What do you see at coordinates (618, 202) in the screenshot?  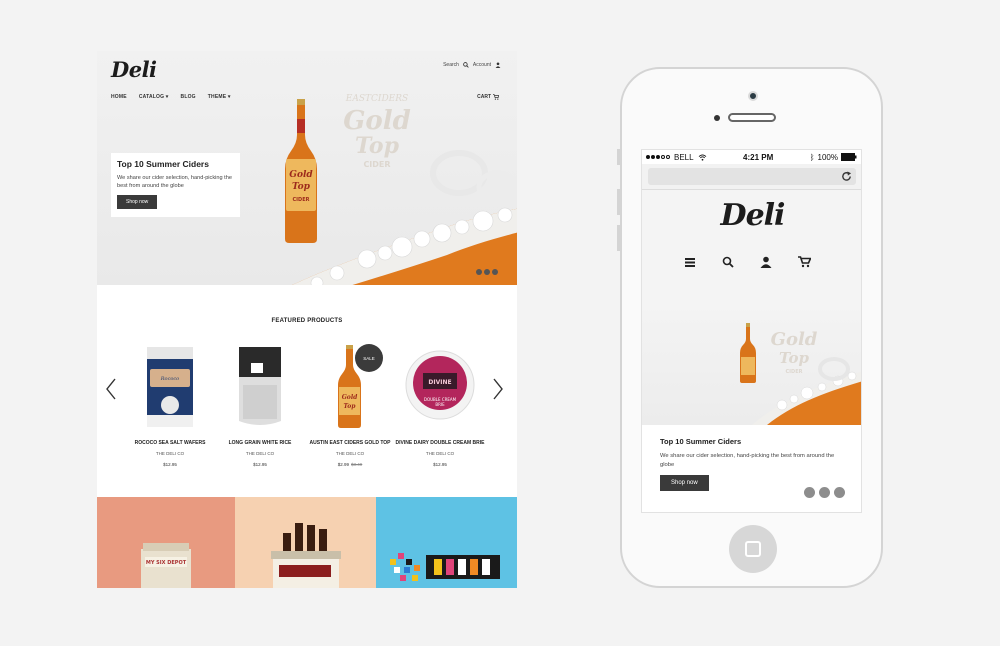 I see `volume-up-button` at bounding box center [618, 202].